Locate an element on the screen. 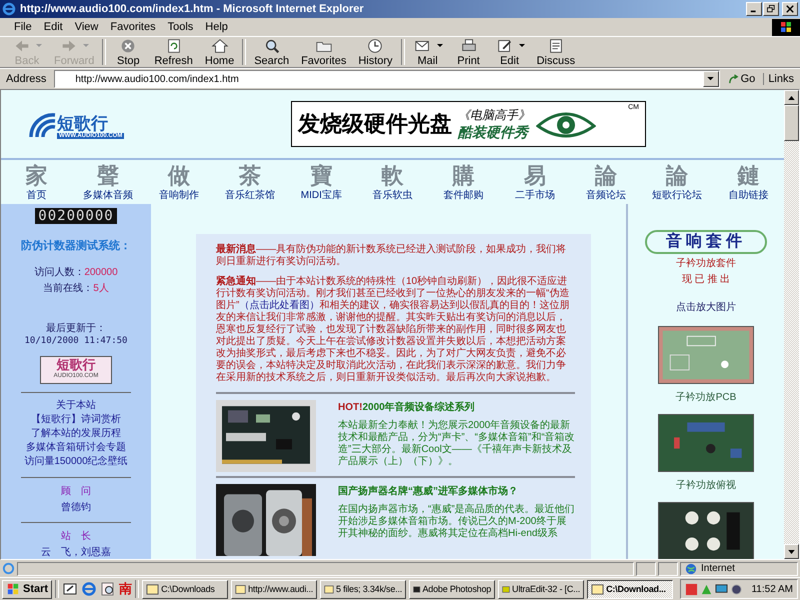 The height and width of the screenshot is (600, 800). nav-link: 購 套件邮购 is located at coordinates (464, 182).